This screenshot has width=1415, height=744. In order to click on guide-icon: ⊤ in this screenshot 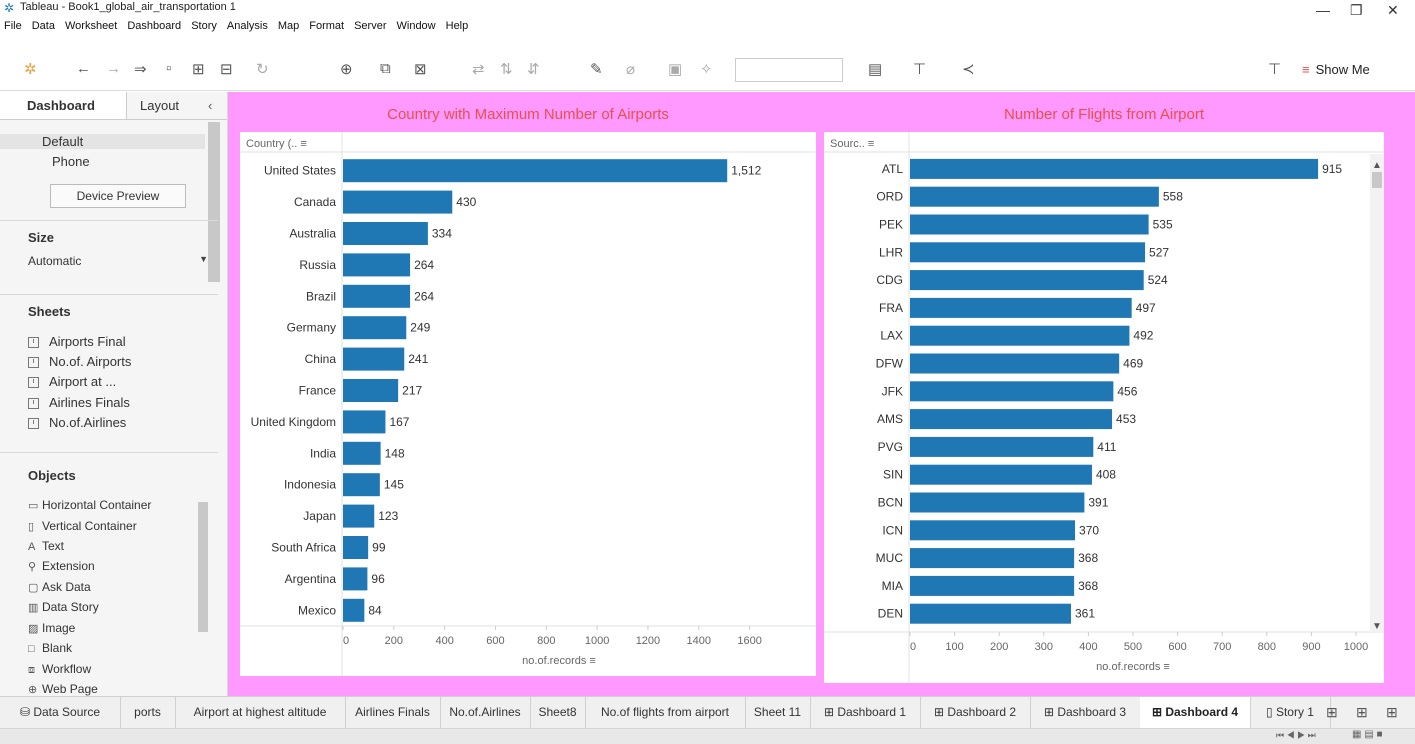, I will do `click(1274, 69)`.